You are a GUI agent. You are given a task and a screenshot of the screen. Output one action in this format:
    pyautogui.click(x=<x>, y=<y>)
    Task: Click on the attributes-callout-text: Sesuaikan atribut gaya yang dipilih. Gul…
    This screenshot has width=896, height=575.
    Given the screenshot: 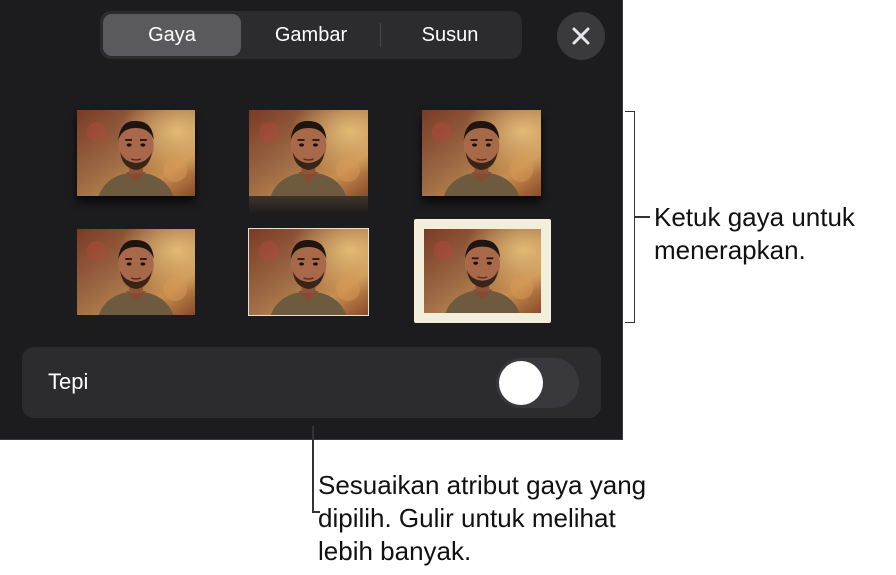 What is the action you would take?
    pyautogui.click(x=518, y=518)
    